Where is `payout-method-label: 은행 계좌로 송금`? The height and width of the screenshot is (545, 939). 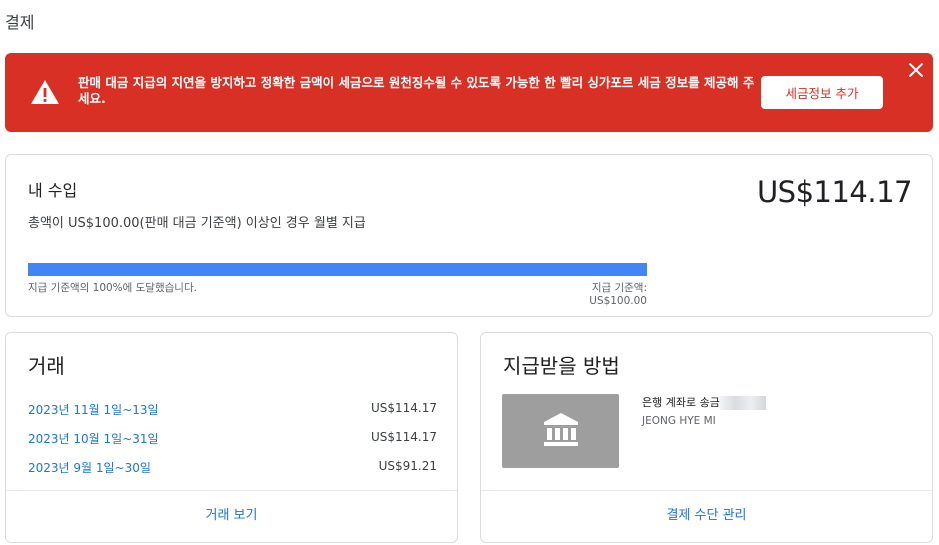 payout-method-label: 은행 계좌로 송금 is located at coordinates (681, 402).